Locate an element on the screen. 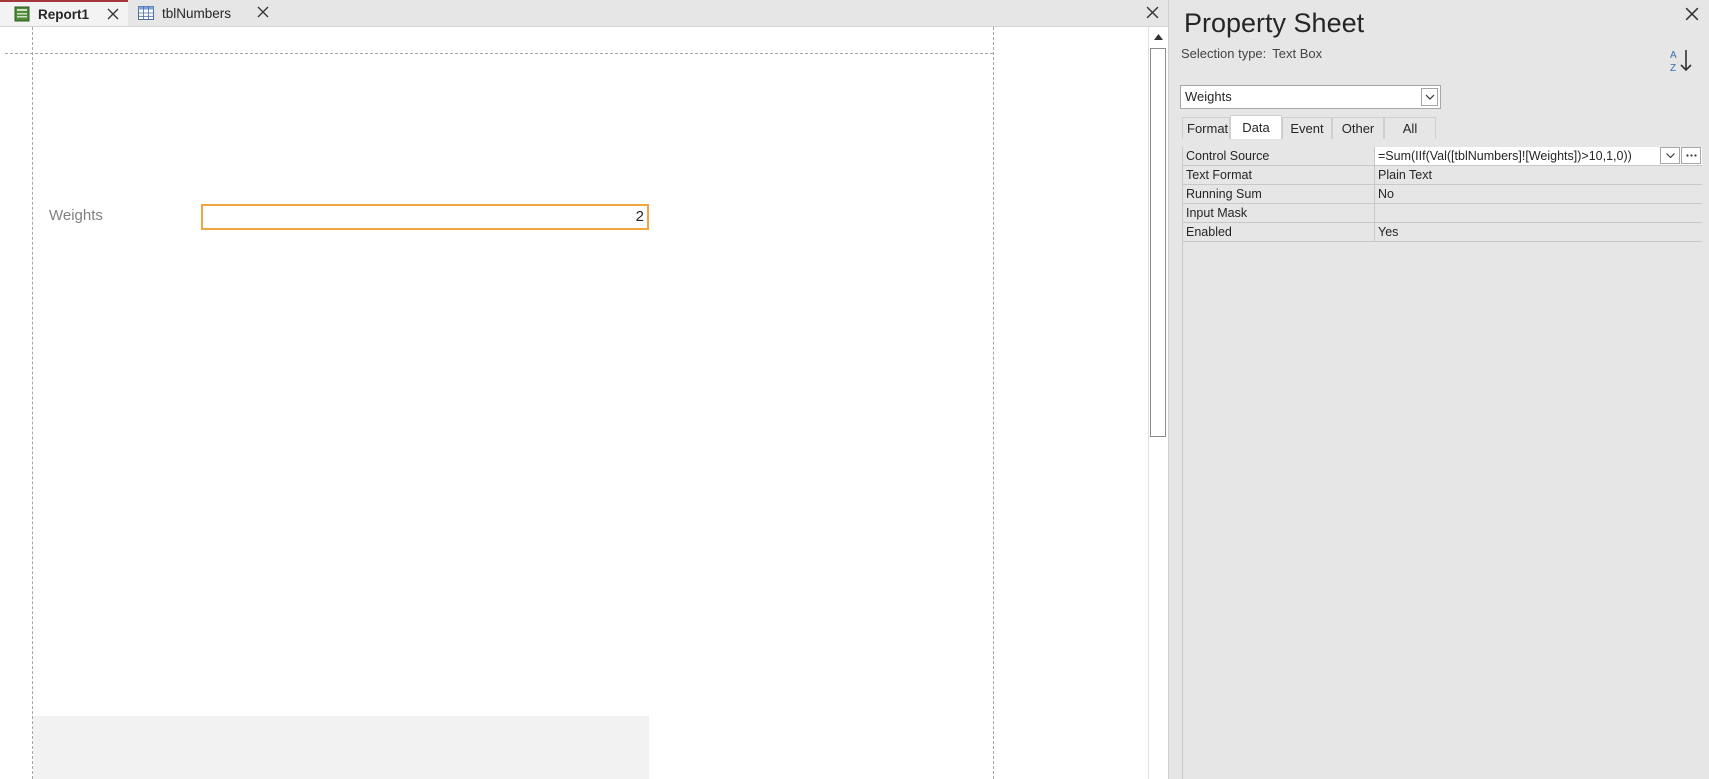  tab-all: All is located at coordinates (1410, 128).